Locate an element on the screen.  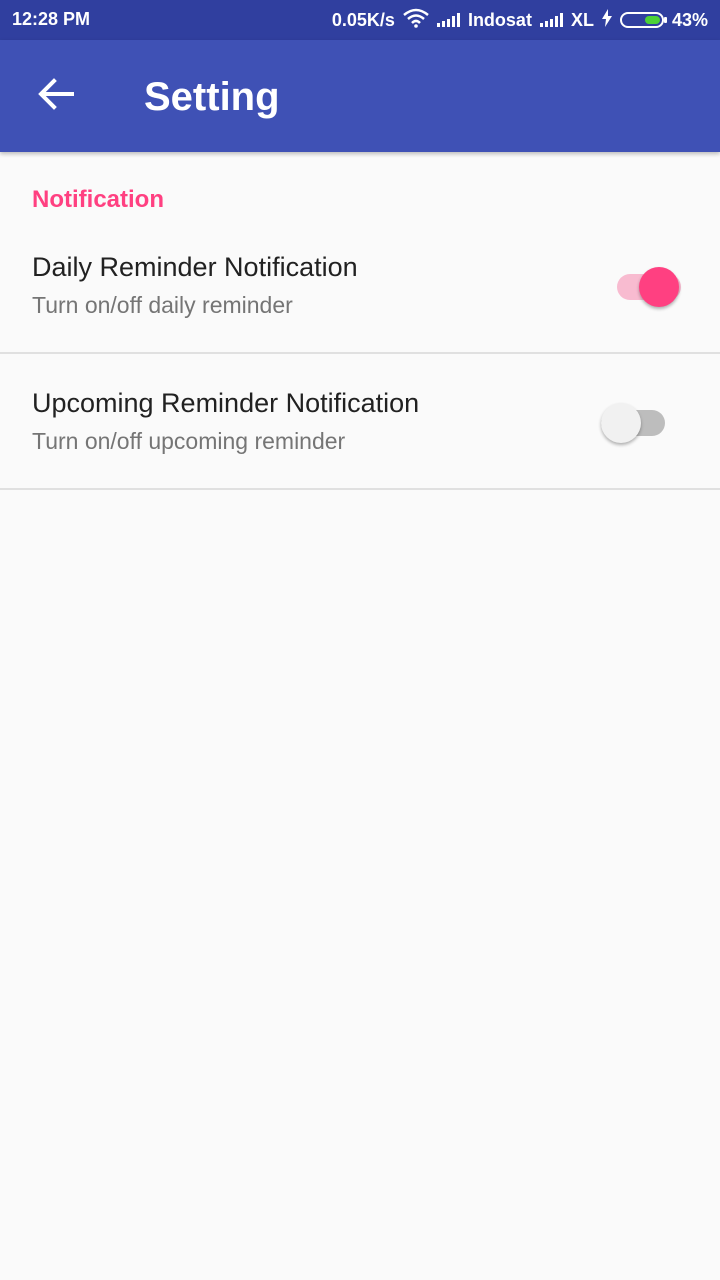
battery-percent: 43% is located at coordinates (689, 19).